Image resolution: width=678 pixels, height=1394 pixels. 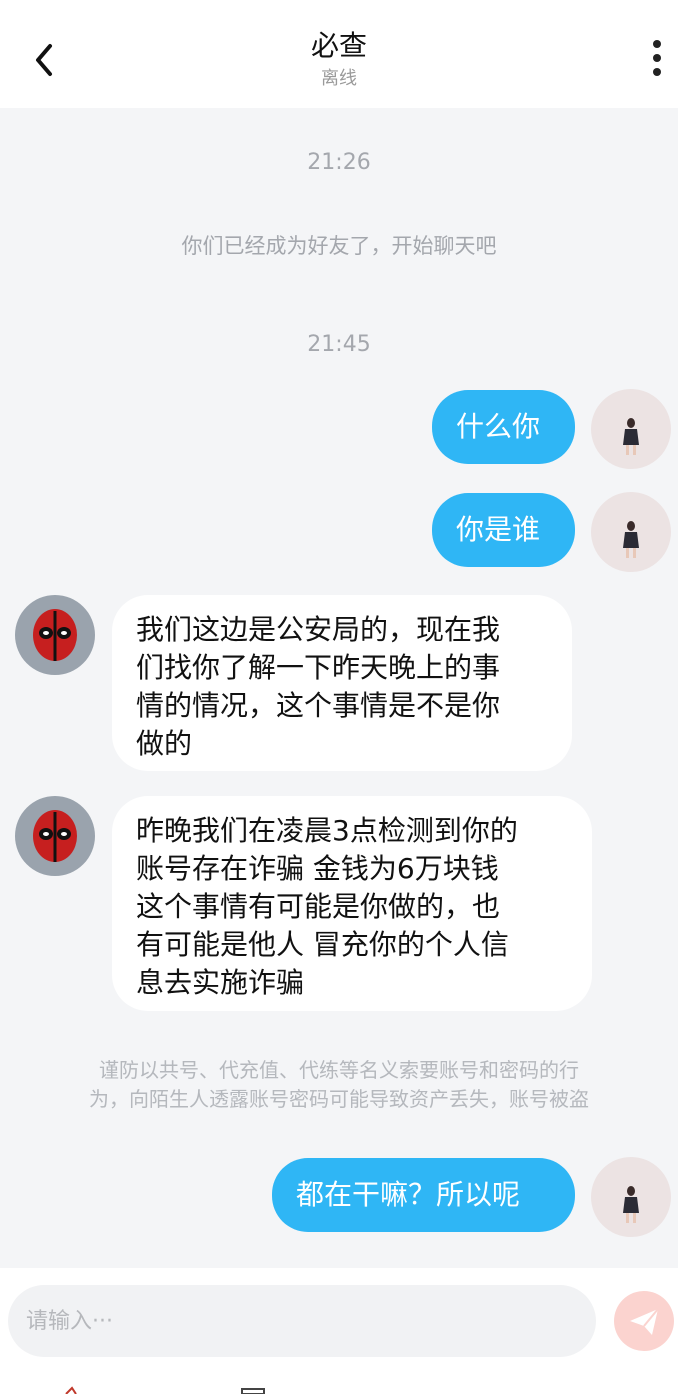 What do you see at coordinates (220, 982) in the screenshot?
I see `message-line: 息去实施诈骗` at bounding box center [220, 982].